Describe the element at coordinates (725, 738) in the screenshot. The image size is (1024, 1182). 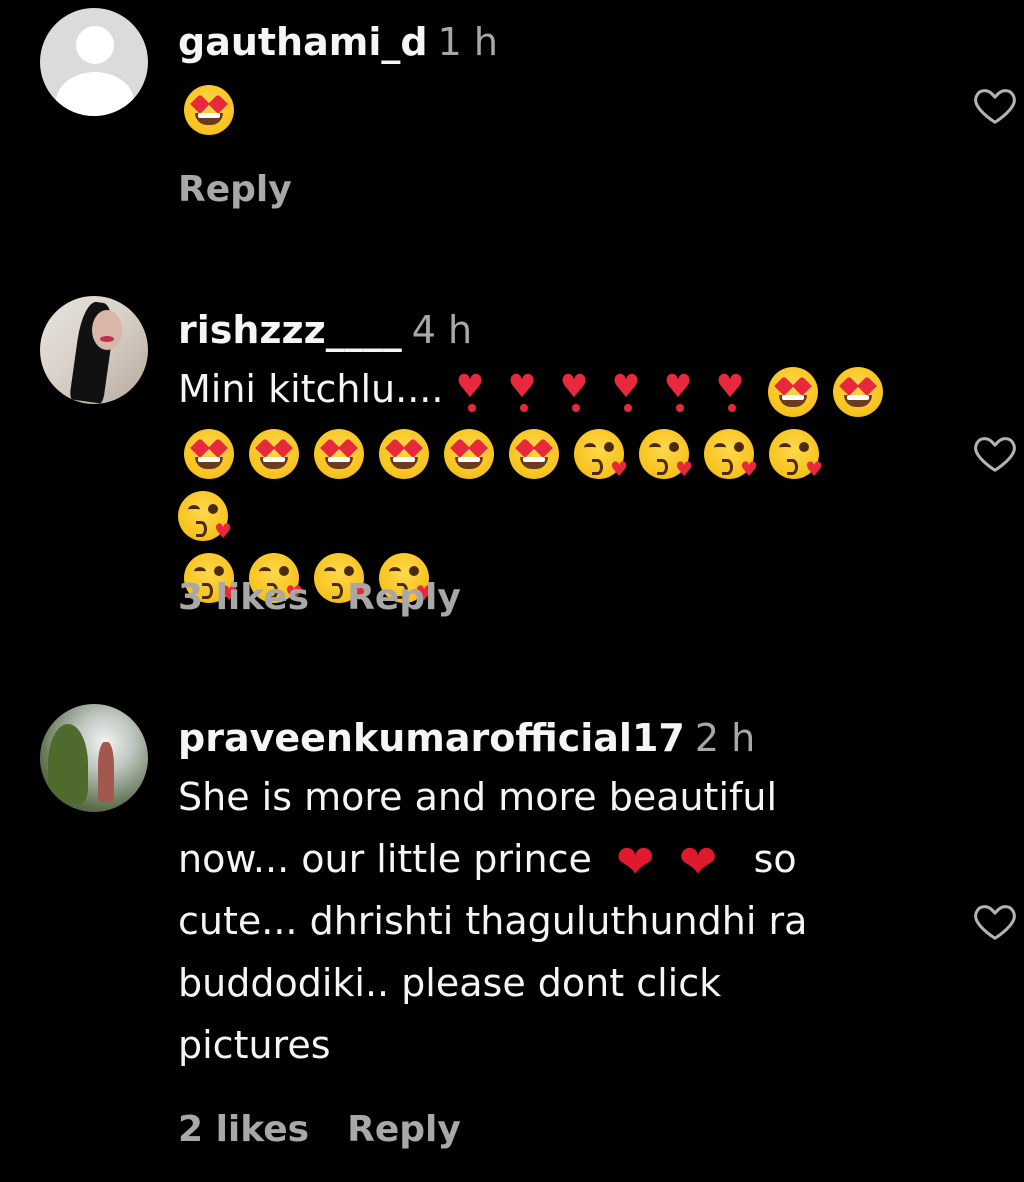
I see `timestamp: 2 h` at that location.